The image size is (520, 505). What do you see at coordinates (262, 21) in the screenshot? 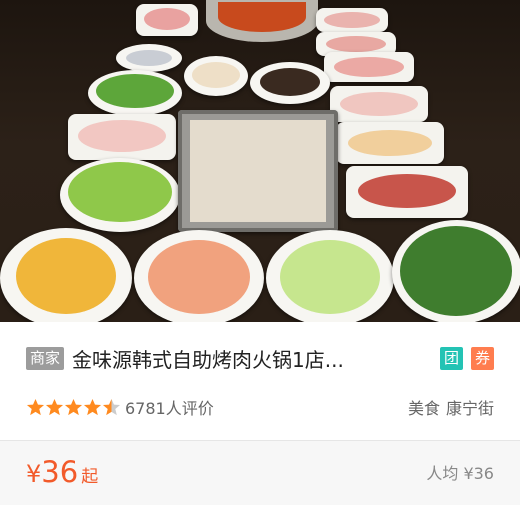
I see `hotpot-image` at bounding box center [262, 21].